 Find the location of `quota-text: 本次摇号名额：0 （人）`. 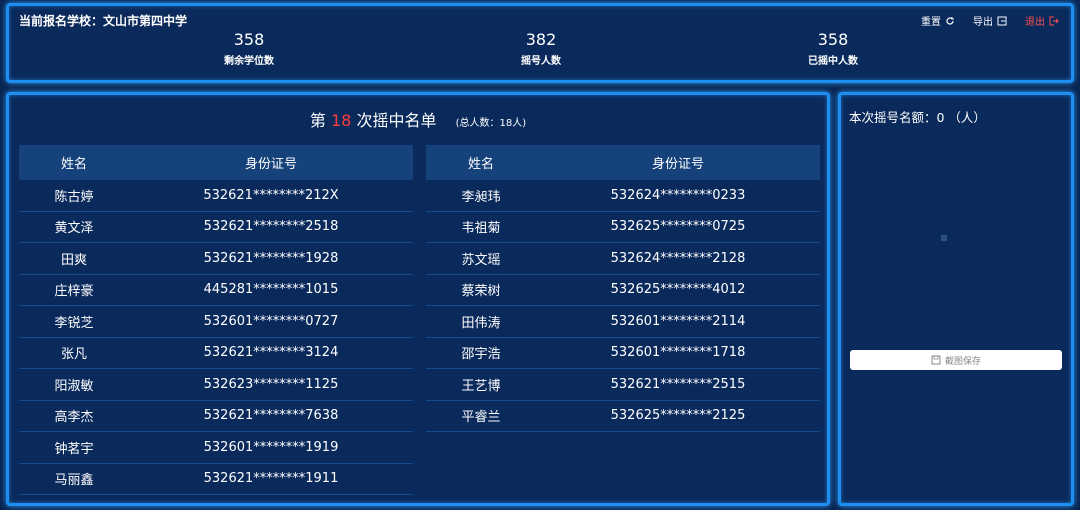

quota-text: 本次摇号名额：0 （人） is located at coordinates (917, 117).